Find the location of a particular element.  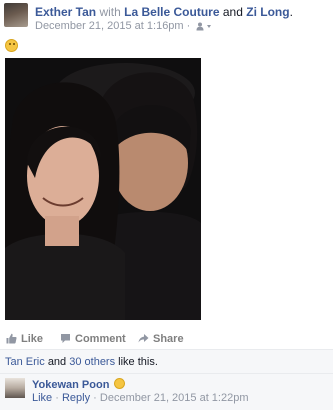

likes-suffix-text: like this. is located at coordinates (138, 362).